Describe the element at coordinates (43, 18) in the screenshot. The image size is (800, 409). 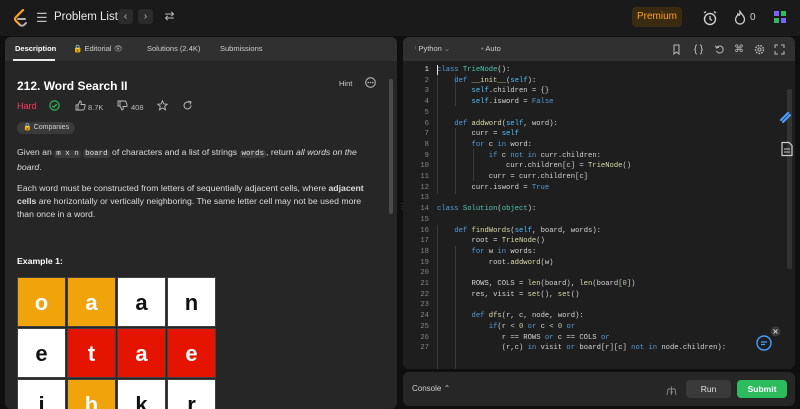
I see `problem-list-icon: ☰` at that location.